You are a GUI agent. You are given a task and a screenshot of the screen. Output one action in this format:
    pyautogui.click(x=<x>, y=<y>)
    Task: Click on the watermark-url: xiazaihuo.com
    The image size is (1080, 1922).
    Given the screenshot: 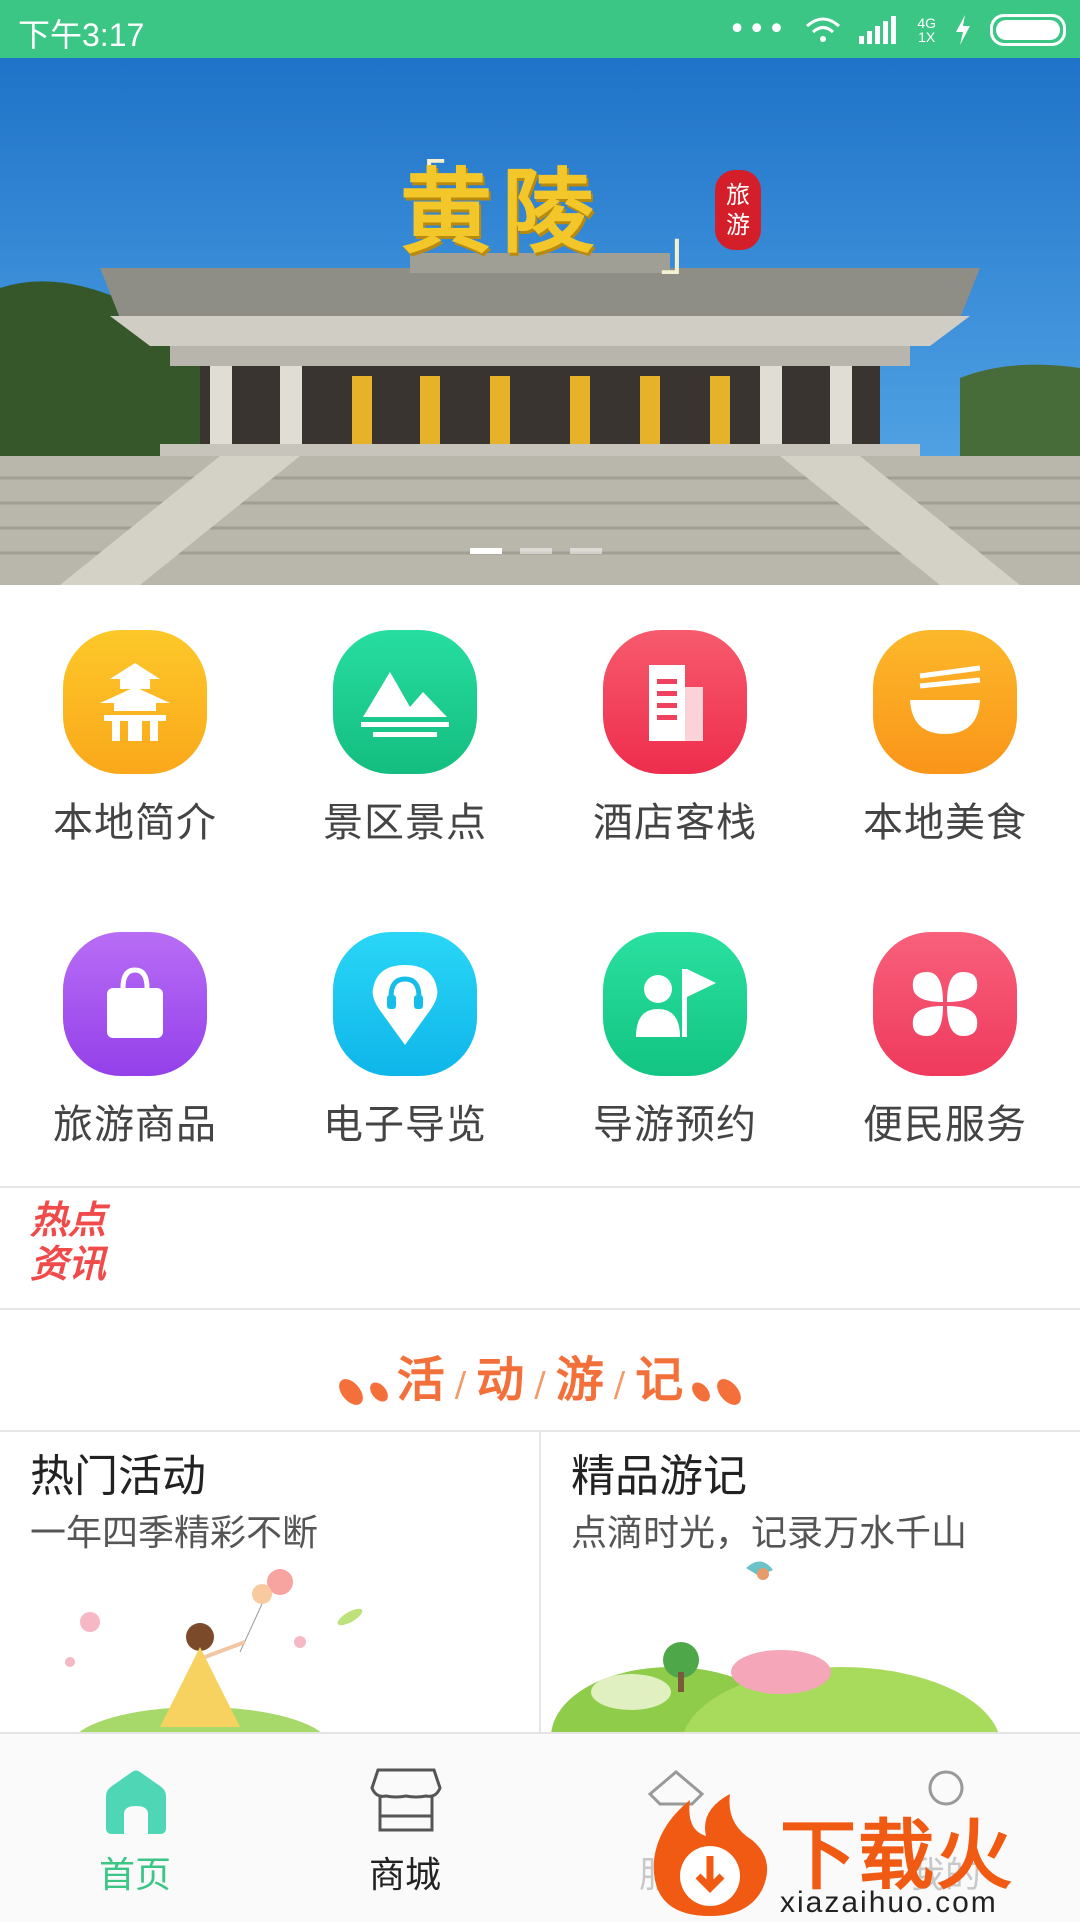 What is the action you would take?
    pyautogui.click(x=889, y=1902)
    